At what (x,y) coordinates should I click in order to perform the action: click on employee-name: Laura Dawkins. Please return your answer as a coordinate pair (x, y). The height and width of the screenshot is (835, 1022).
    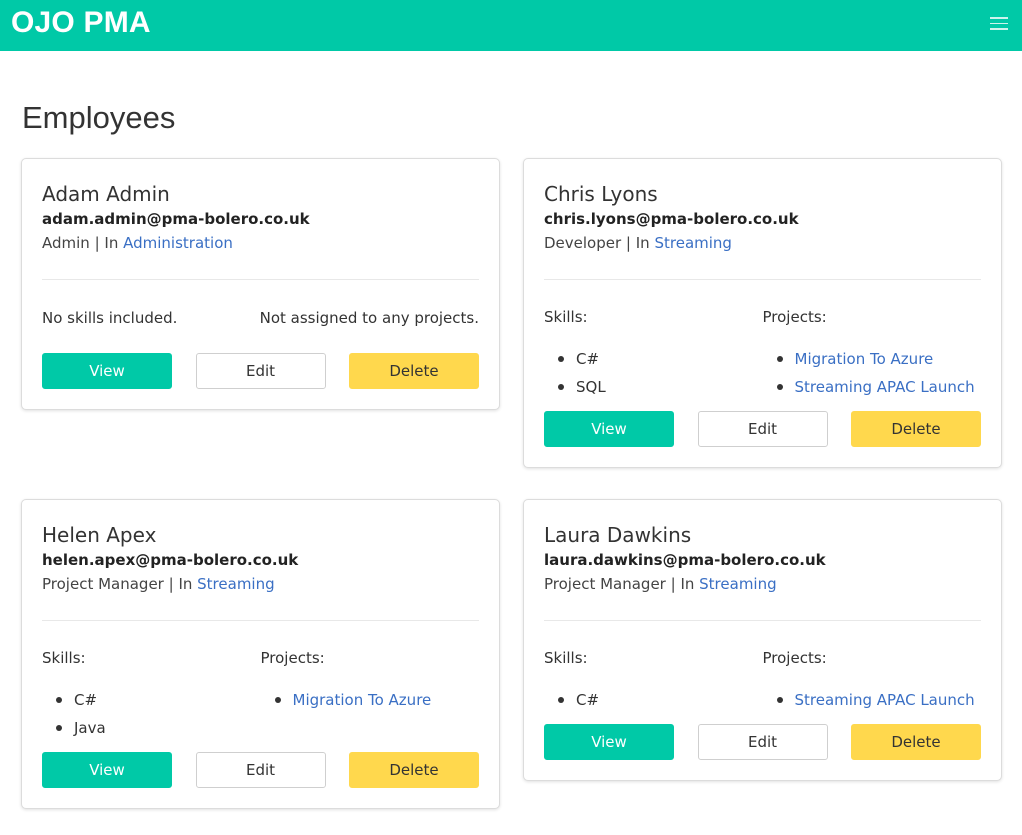
    Looking at the image, I should click on (618, 535).